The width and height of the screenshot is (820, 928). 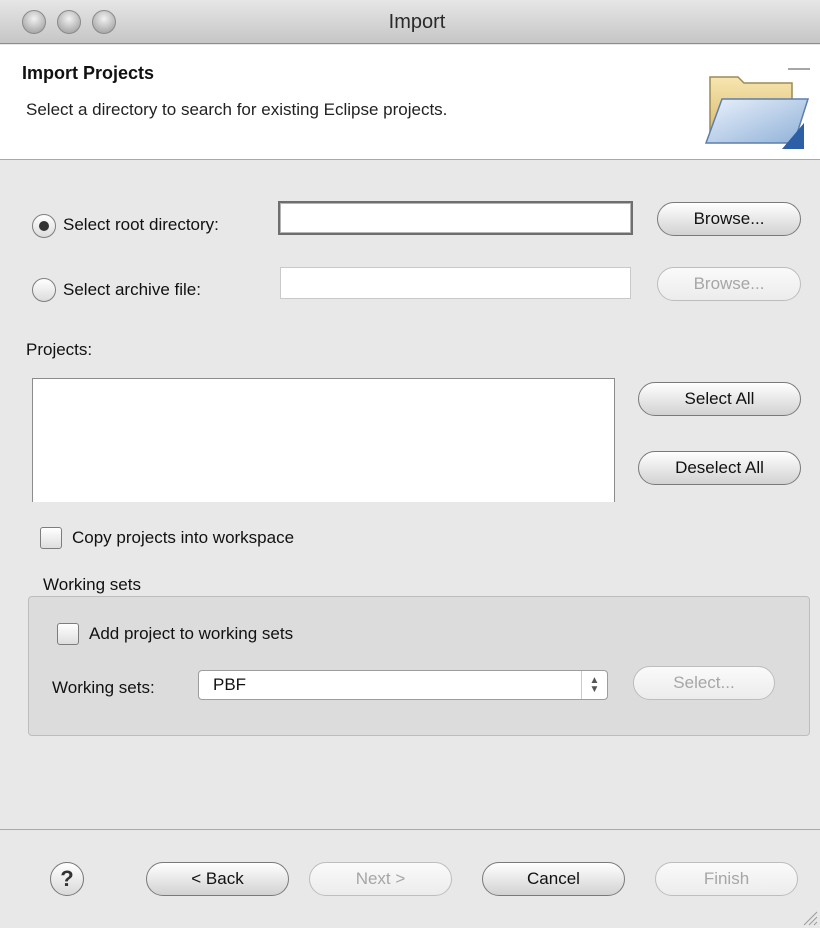 I want to click on folder-open-icon, so click(x=757, y=108).